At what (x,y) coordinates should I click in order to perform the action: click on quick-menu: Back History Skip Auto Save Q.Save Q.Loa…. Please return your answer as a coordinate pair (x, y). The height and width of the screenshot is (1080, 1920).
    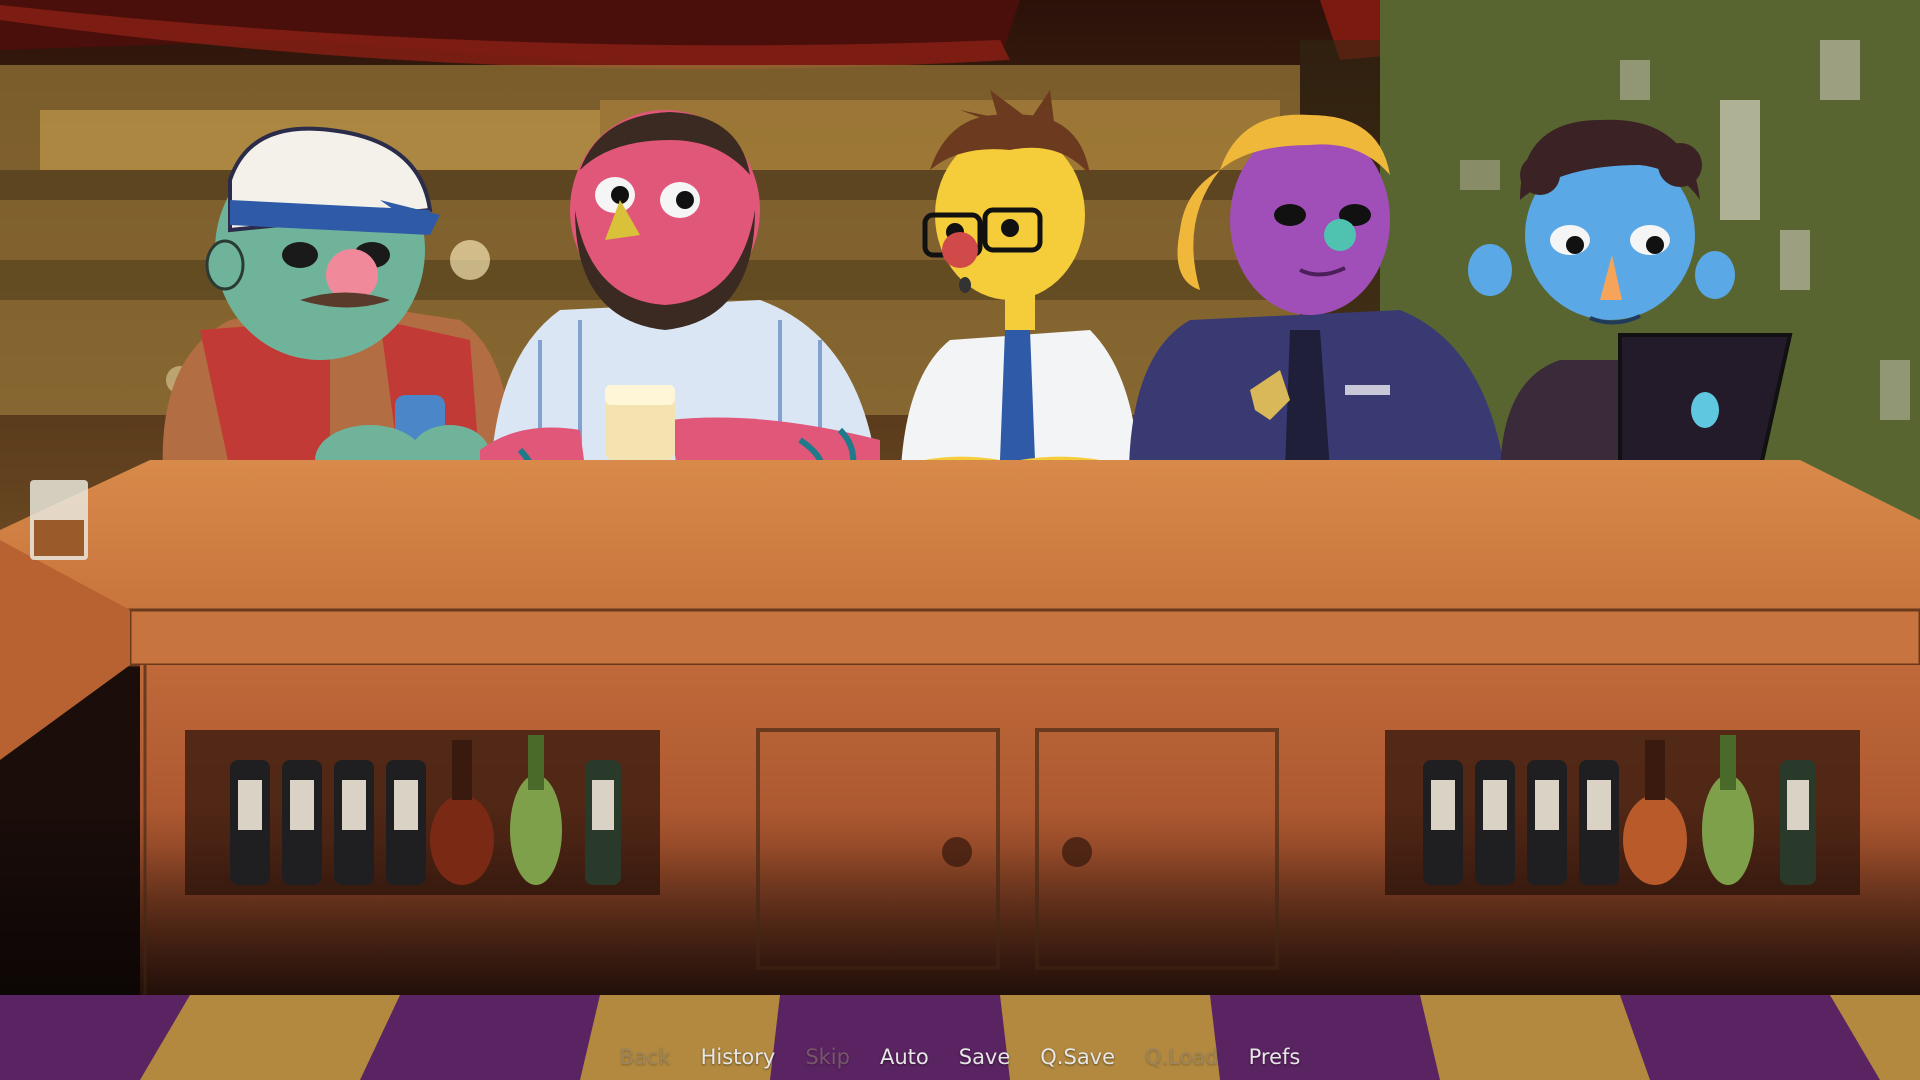
    Looking at the image, I should click on (960, 1054).